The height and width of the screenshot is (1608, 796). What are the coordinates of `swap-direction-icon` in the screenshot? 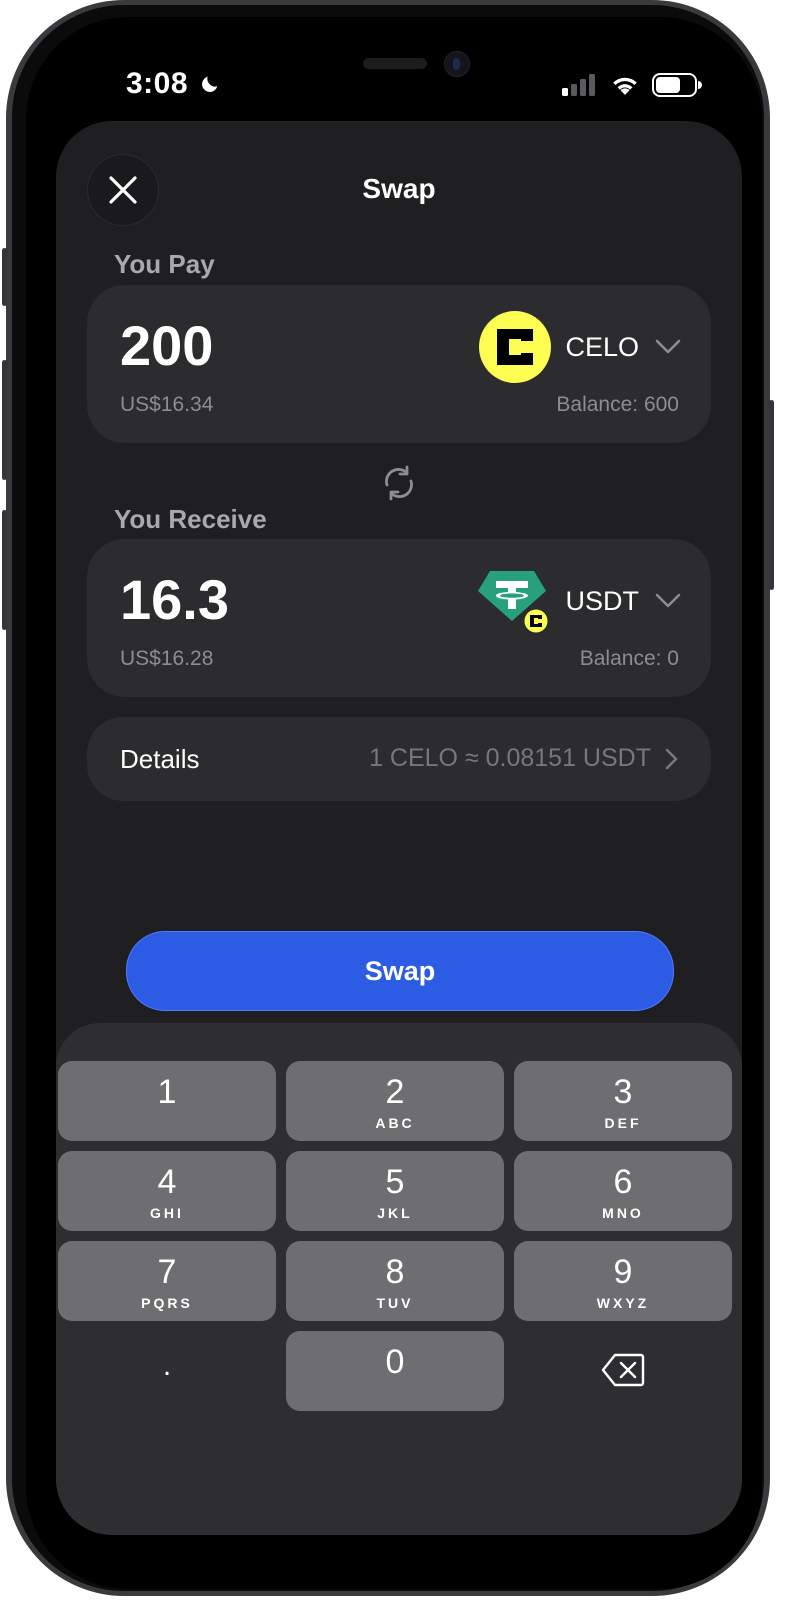 It's located at (399, 483).